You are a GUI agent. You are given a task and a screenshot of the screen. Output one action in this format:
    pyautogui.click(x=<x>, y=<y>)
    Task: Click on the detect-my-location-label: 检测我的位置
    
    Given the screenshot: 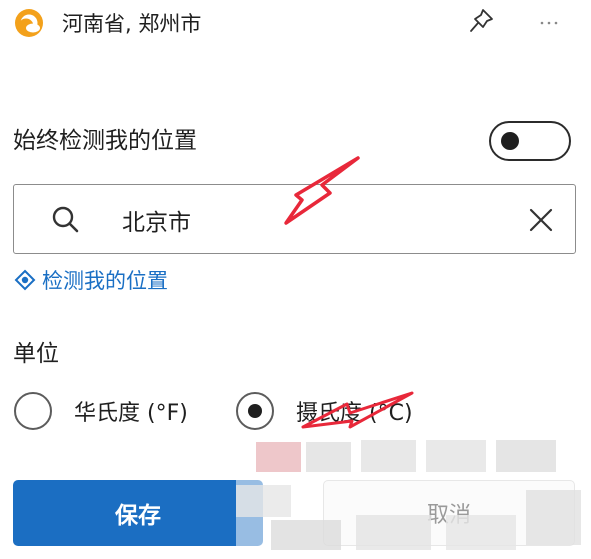 What is the action you would take?
    pyautogui.click(x=105, y=281)
    